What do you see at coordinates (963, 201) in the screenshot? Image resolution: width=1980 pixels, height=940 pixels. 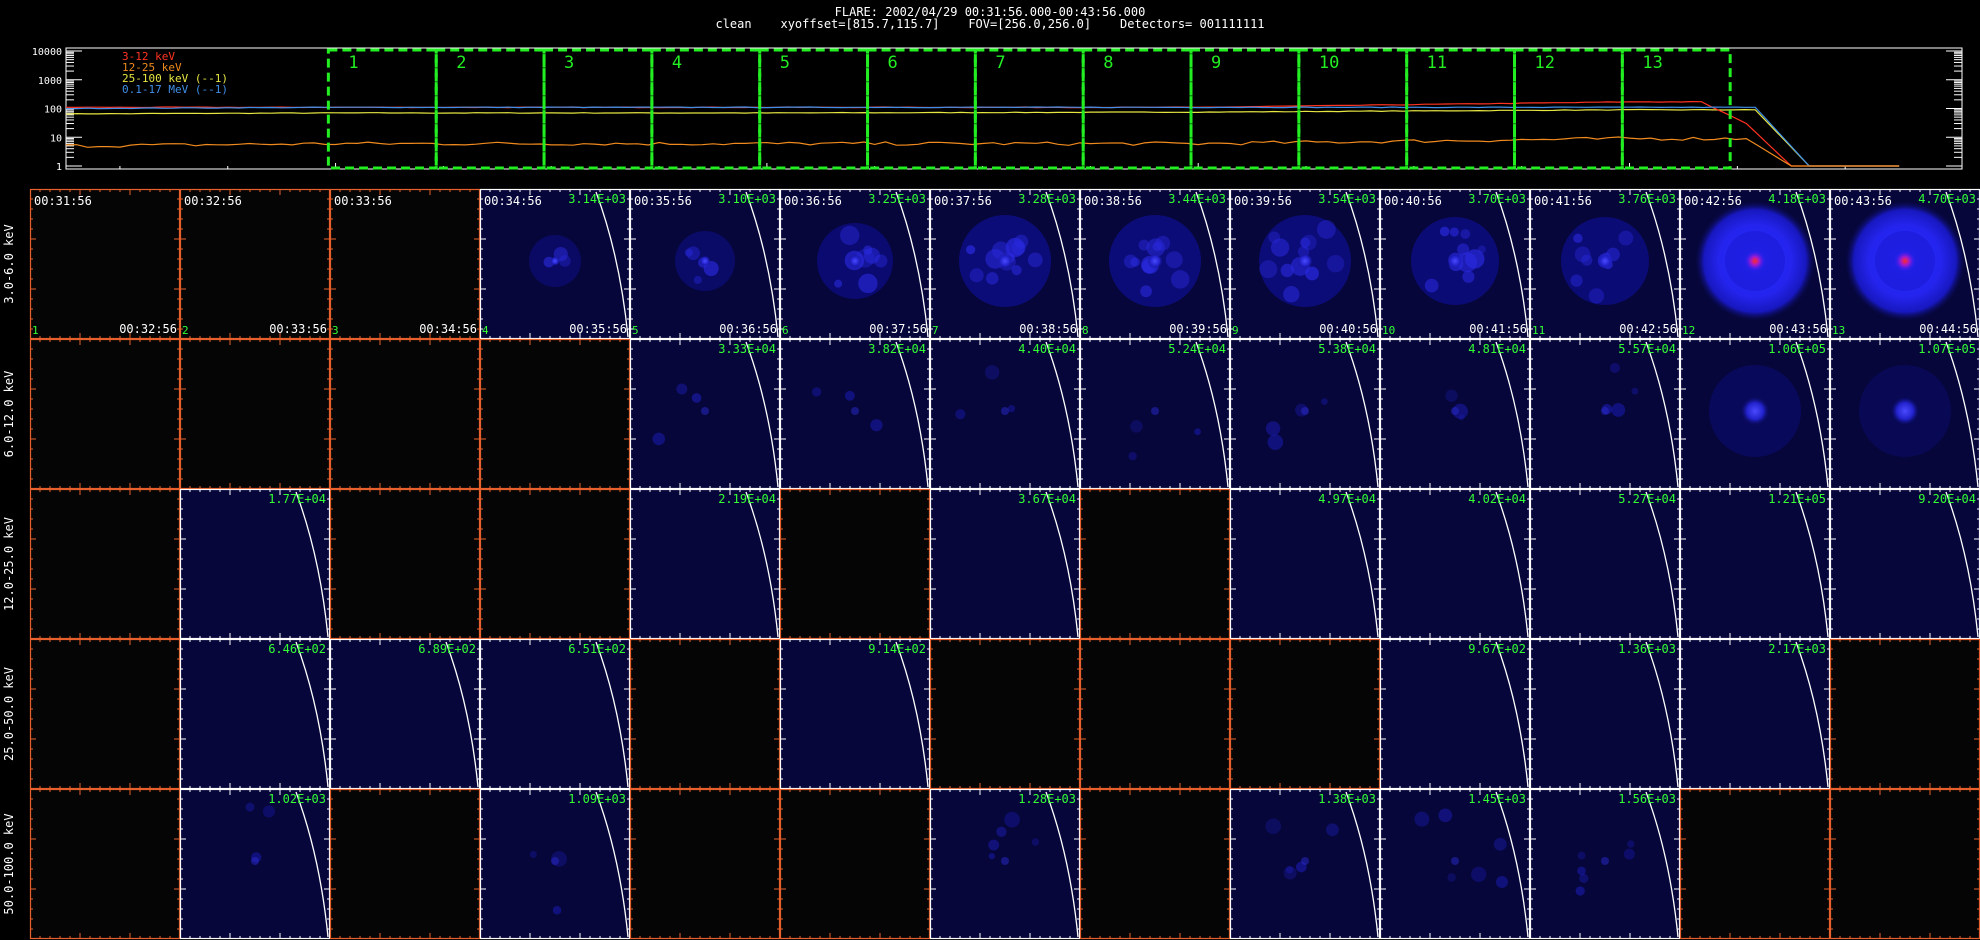 I see `interval-start-time: 00:37:56` at bounding box center [963, 201].